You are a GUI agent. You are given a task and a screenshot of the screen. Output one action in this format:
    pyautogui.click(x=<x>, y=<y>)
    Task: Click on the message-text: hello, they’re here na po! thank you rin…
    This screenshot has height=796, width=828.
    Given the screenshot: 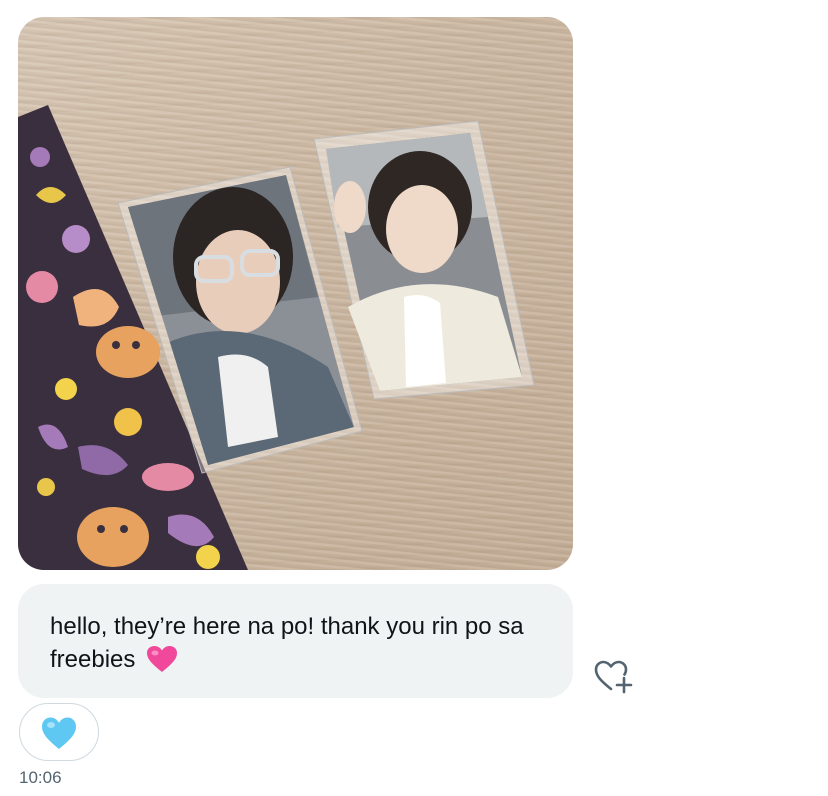 What is the action you would take?
    pyautogui.click(x=287, y=643)
    